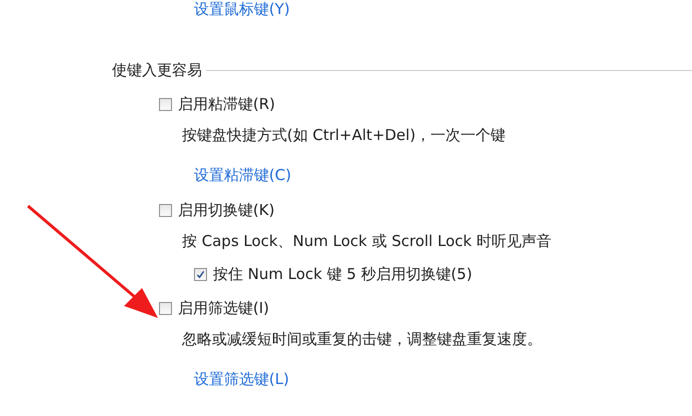 The image size is (692, 416). I want to click on checkbox-label: 启用切换键(K), so click(226, 210).